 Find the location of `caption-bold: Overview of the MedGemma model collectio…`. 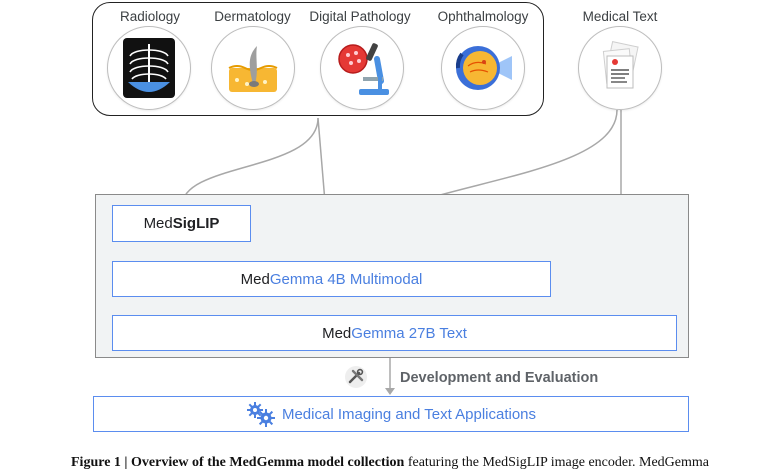

caption-bold: Overview of the MedGemma model collectio… is located at coordinates (268, 462).